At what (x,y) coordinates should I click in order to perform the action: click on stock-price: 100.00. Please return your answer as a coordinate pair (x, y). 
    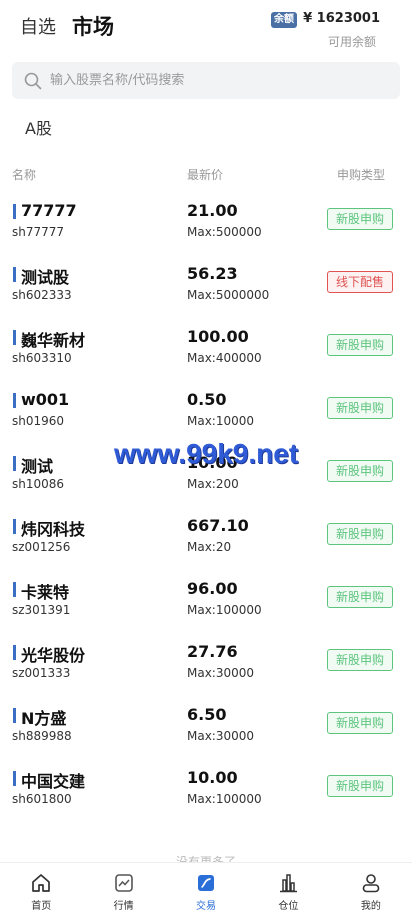
    Looking at the image, I should click on (218, 336).